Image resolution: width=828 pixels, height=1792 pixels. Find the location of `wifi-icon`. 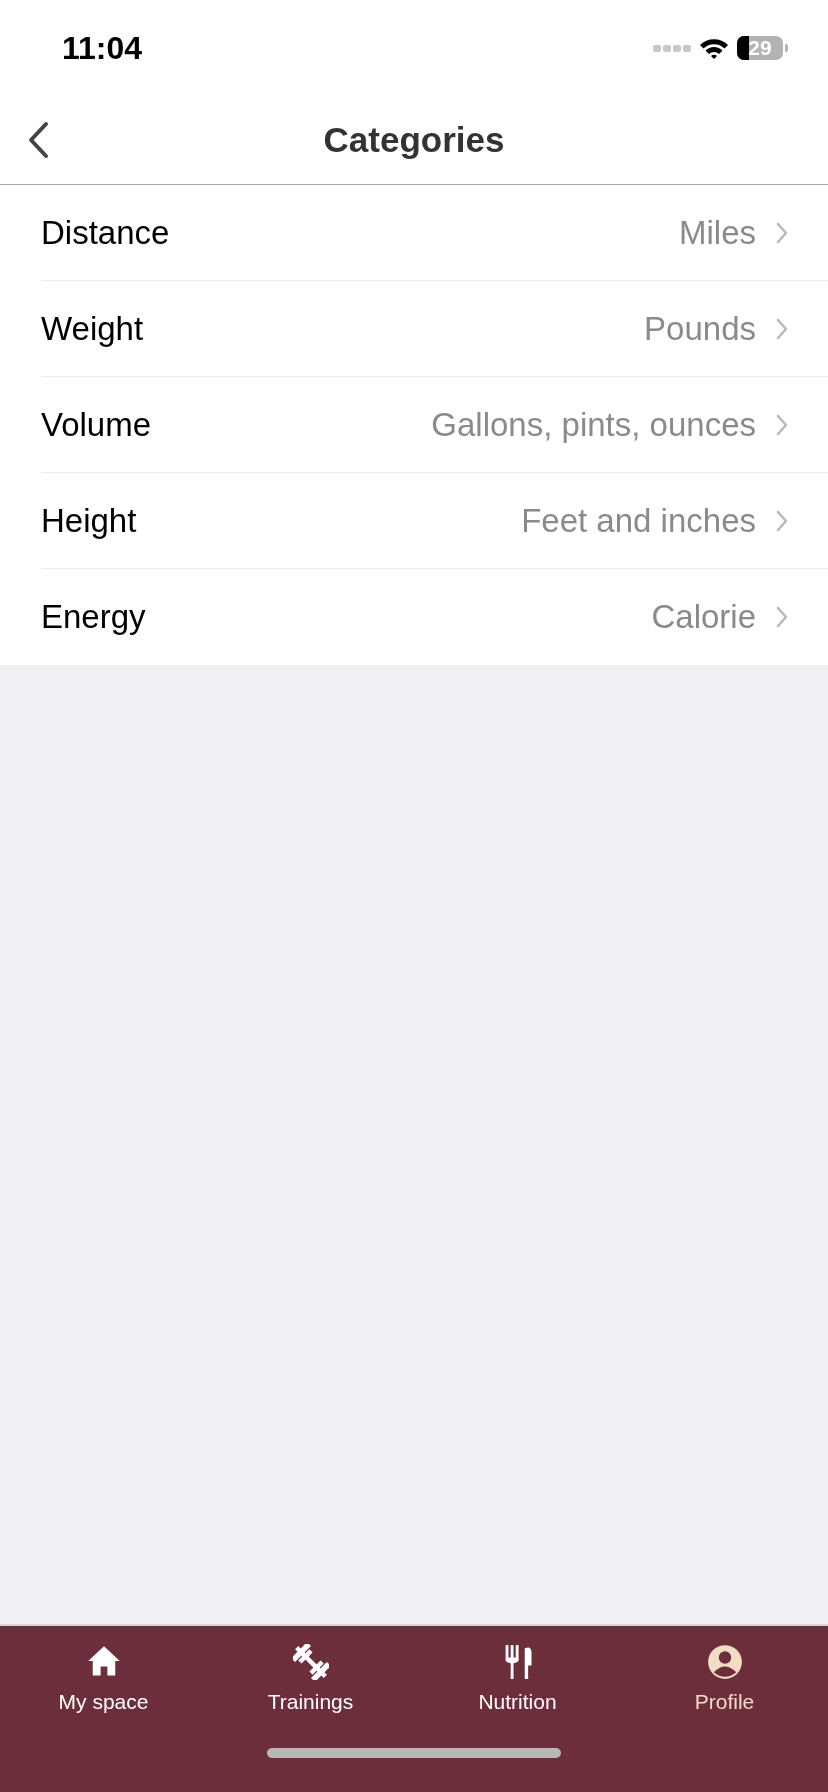

wifi-icon is located at coordinates (714, 48).